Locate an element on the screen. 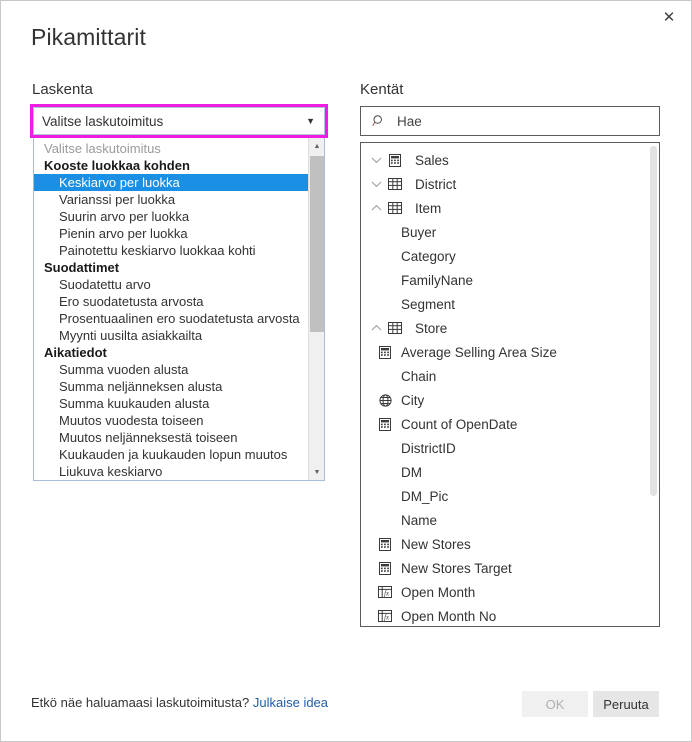 The width and height of the screenshot is (692, 742). fields-row-label: Name is located at coordinates (419, 520).